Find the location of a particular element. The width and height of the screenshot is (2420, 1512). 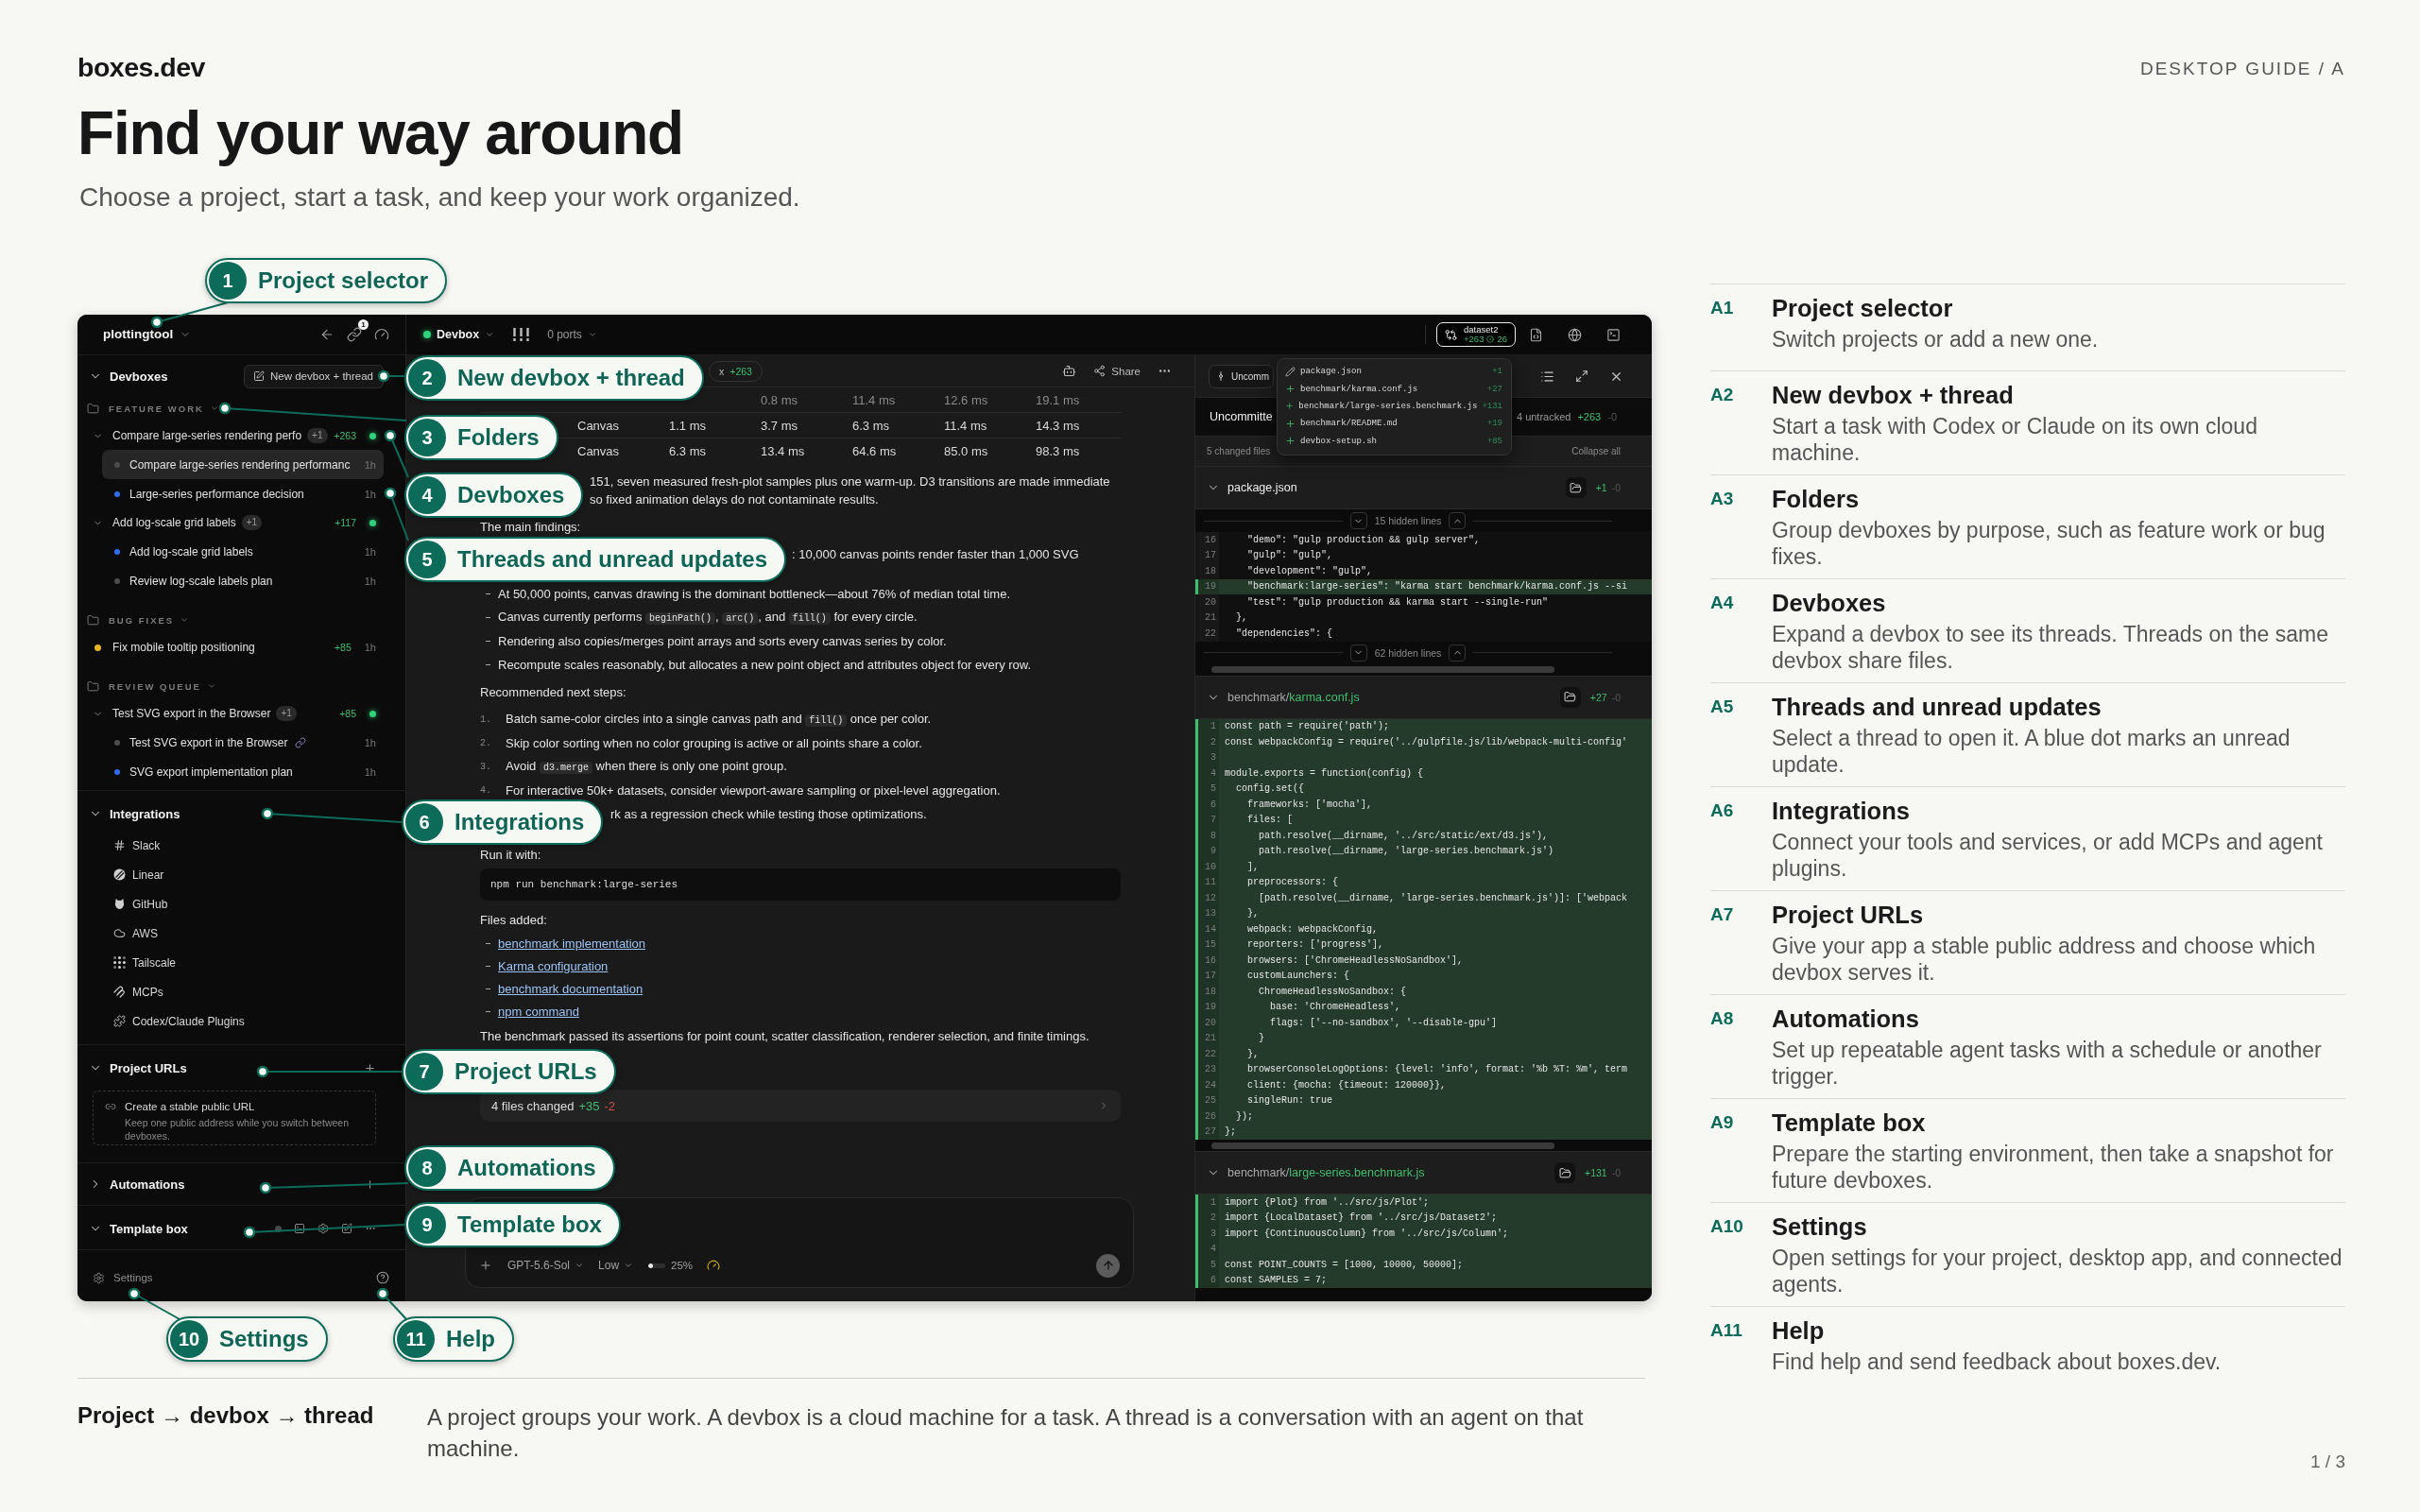

footer-text: A project groups your work. A devbox is a cloud machine for a task. A thread is a conversation with an agent on that machine. is located at coordinates (1006, 1433).